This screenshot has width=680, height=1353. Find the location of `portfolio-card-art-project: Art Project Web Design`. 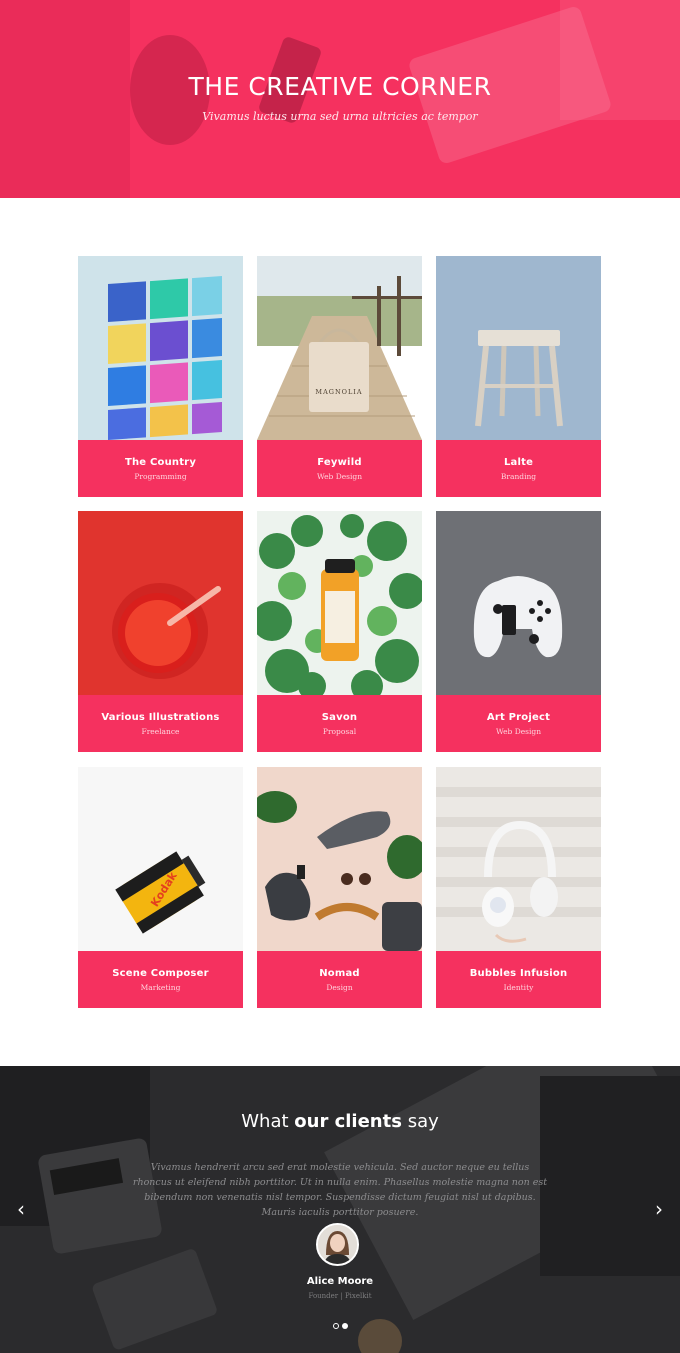

portfolio-card-art-project: Art Project Web Design is located at coordinates (518, 631).